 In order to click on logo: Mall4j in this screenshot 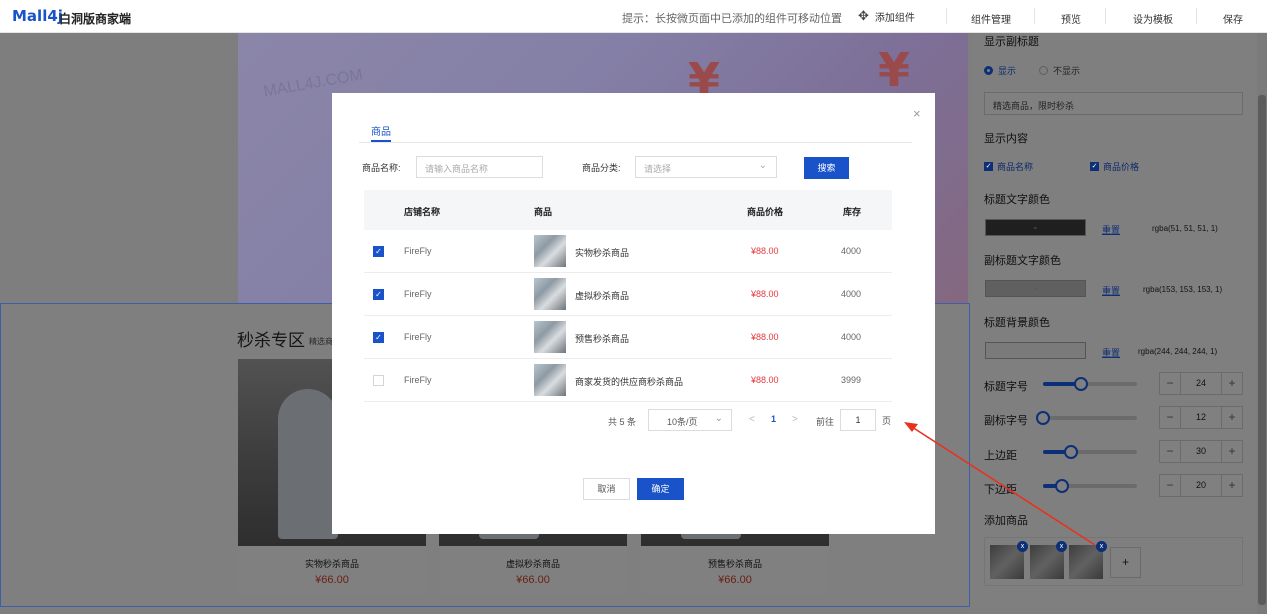, I will do `click(37, 16)`.